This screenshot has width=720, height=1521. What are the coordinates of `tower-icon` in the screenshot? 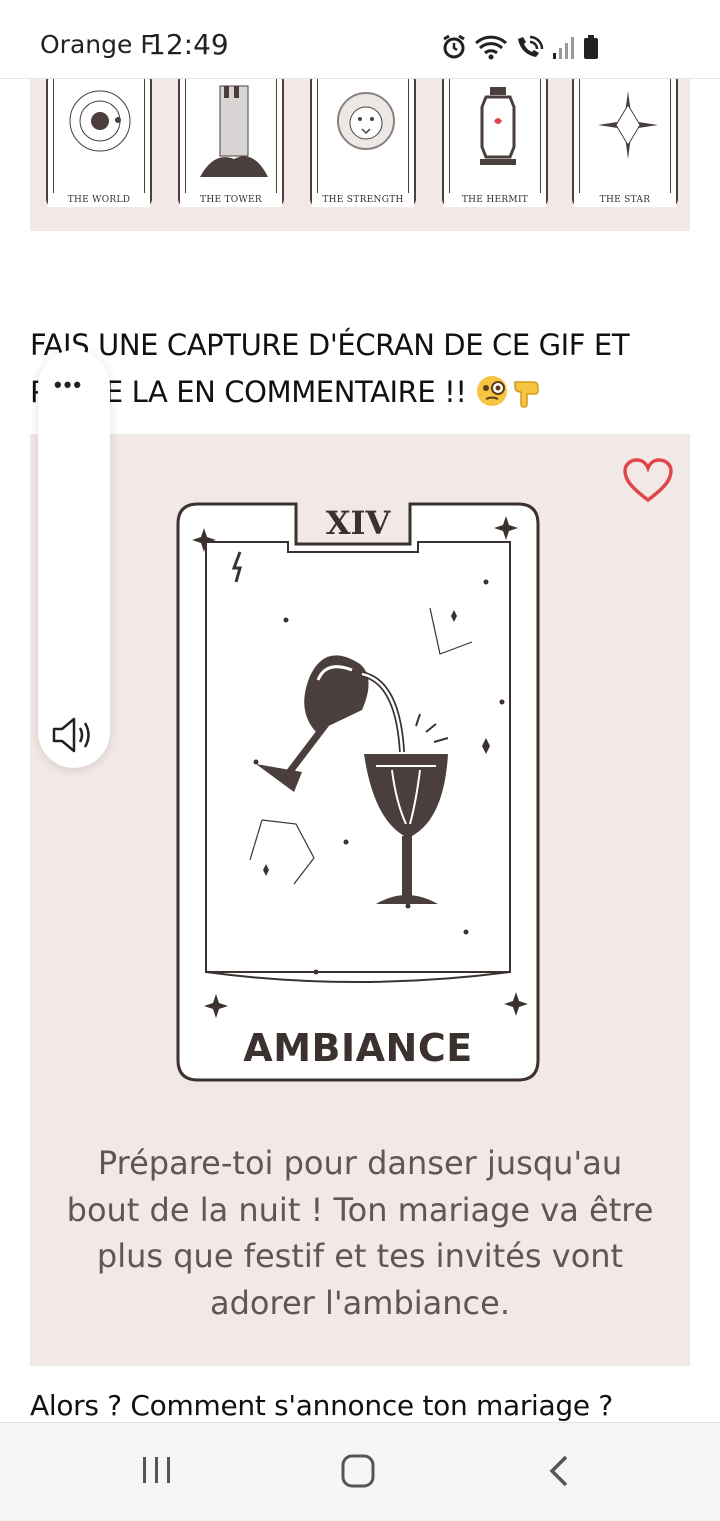 It's located at (234, 131).